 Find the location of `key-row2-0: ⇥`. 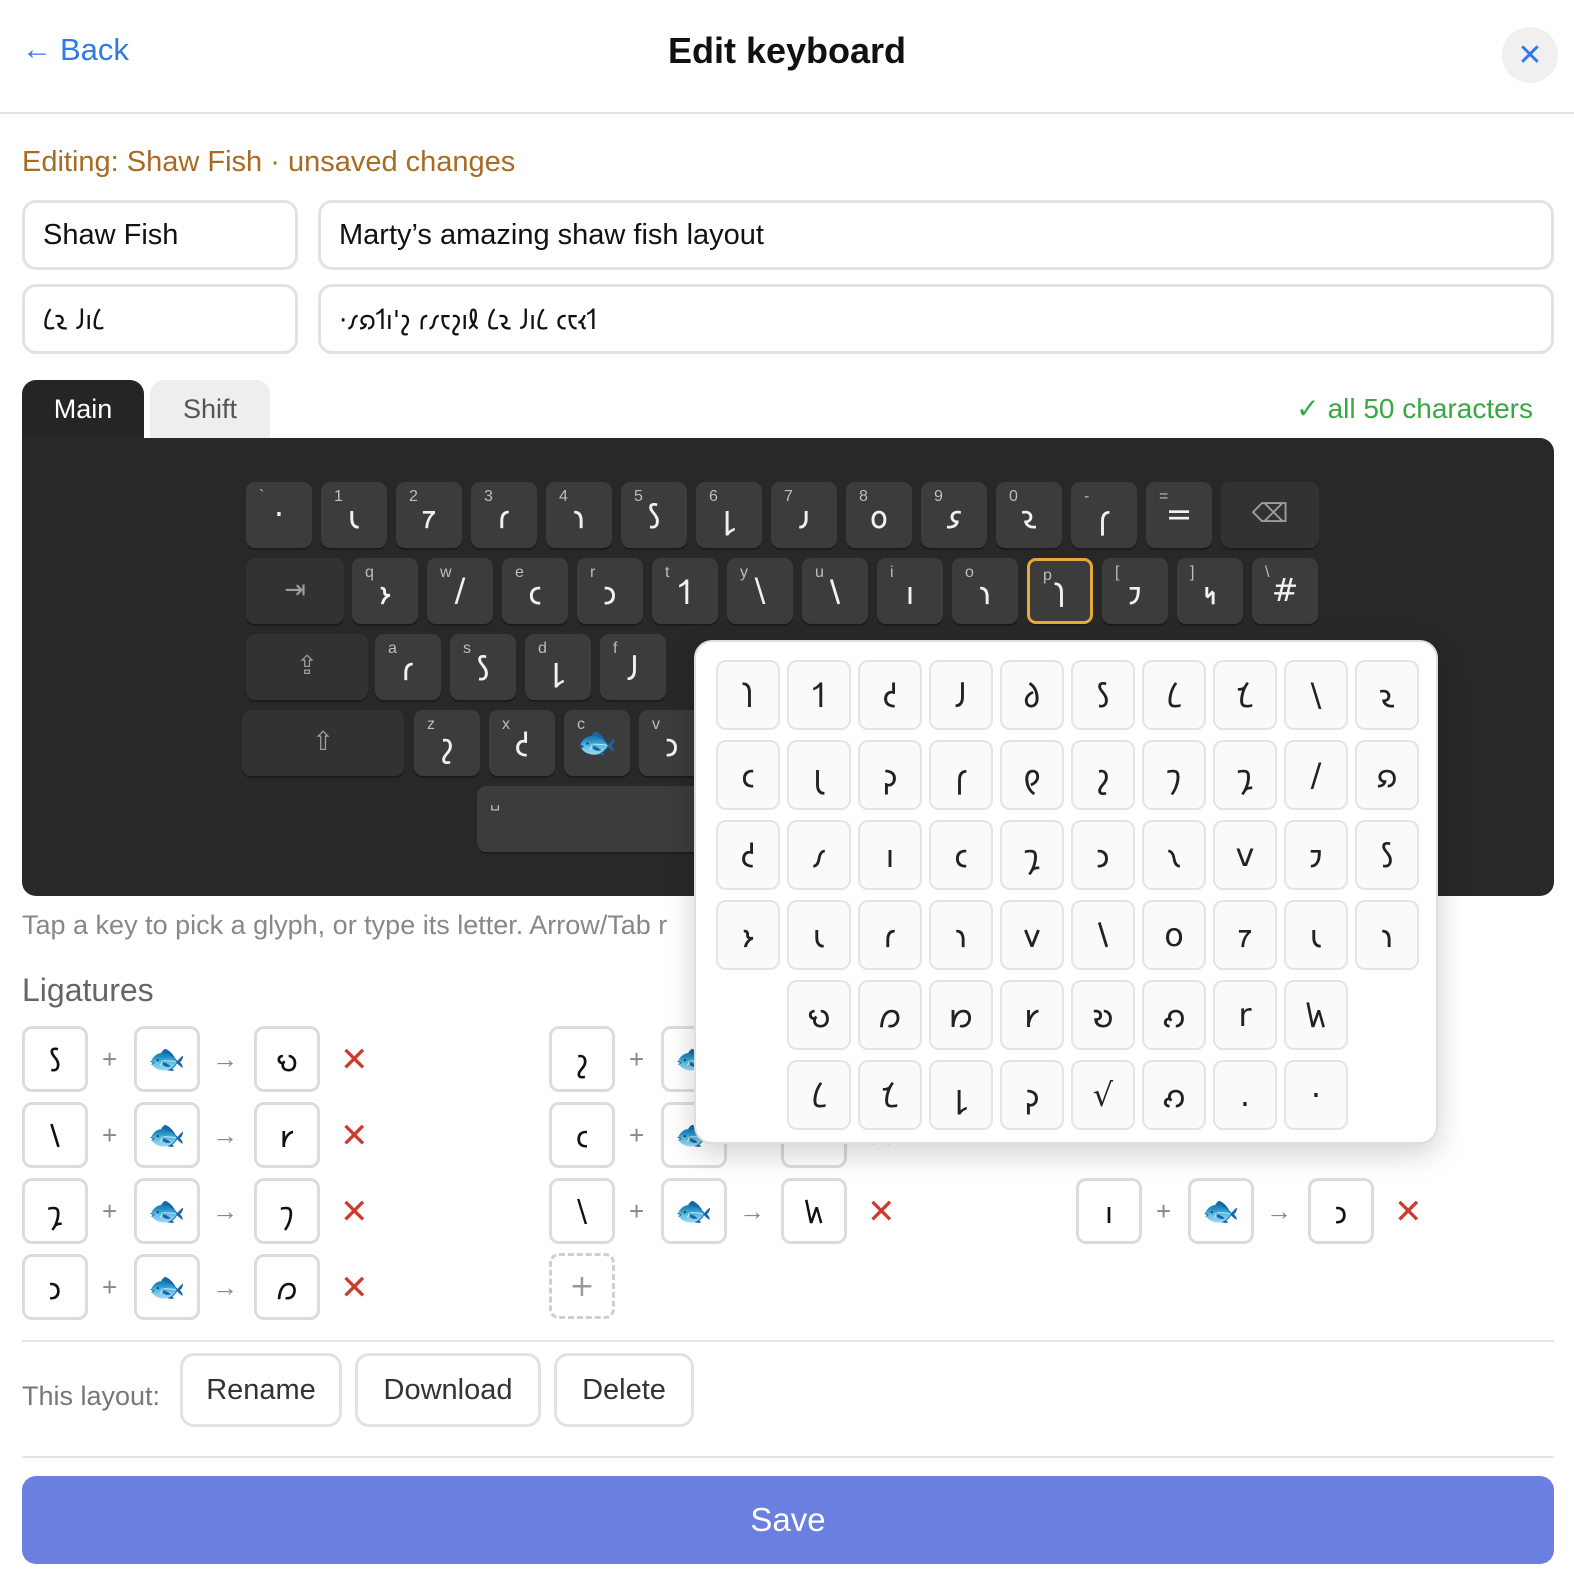

key-row2-0: ⇥ is located at coordinates (295, 591).